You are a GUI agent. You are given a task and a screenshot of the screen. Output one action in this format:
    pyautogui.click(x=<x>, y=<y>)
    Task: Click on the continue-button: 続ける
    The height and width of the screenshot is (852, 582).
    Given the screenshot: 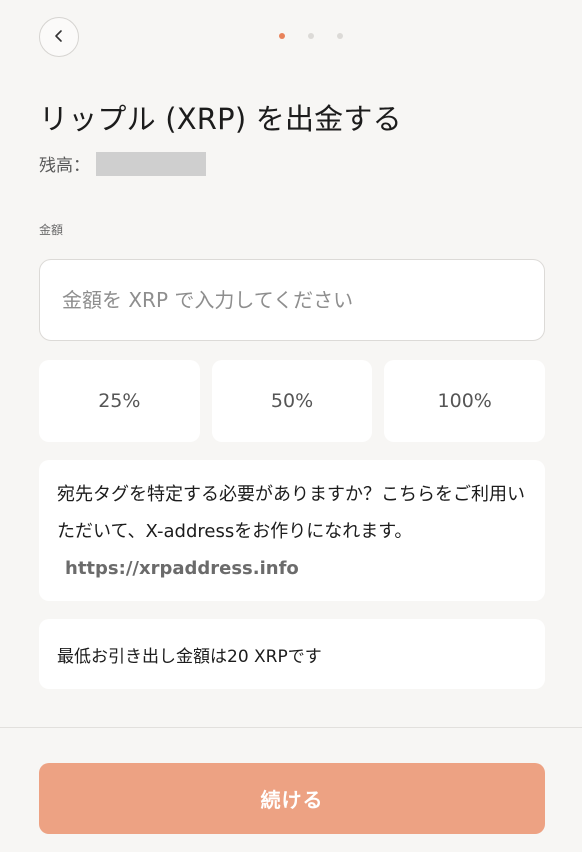 What is the action you would take?
    pyautogui.click(x=292, y=798)
    